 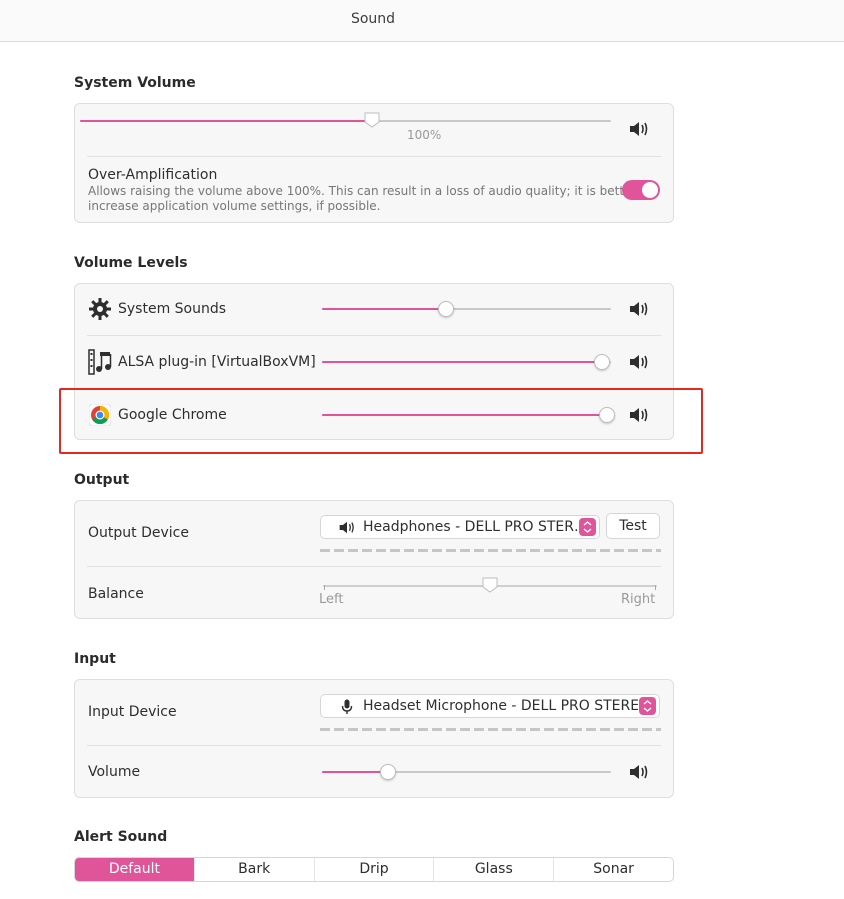 I want to click on alert-option-drip: Drip, so click(x=373, y=869).